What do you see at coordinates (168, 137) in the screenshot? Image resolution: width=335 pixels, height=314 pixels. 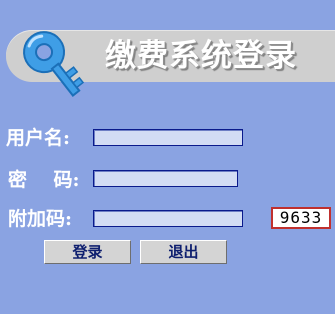 I see `username-input` at bounding box center [168, 137].